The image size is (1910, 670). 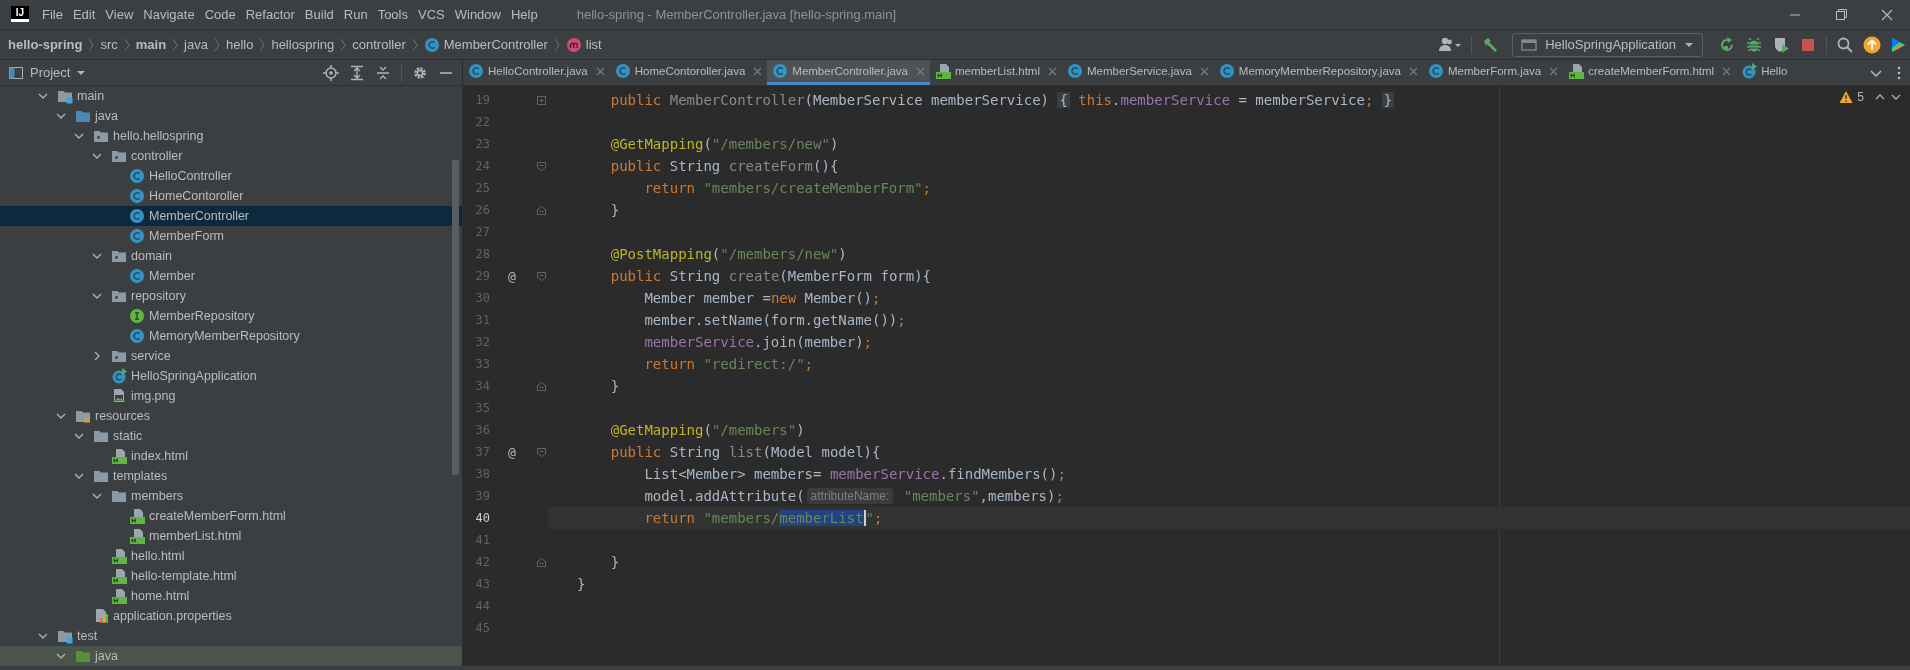 What do you see at coordinates (1845, 44) in the screenshot?
I see `search-icon` at bounding box center [1845, 44].